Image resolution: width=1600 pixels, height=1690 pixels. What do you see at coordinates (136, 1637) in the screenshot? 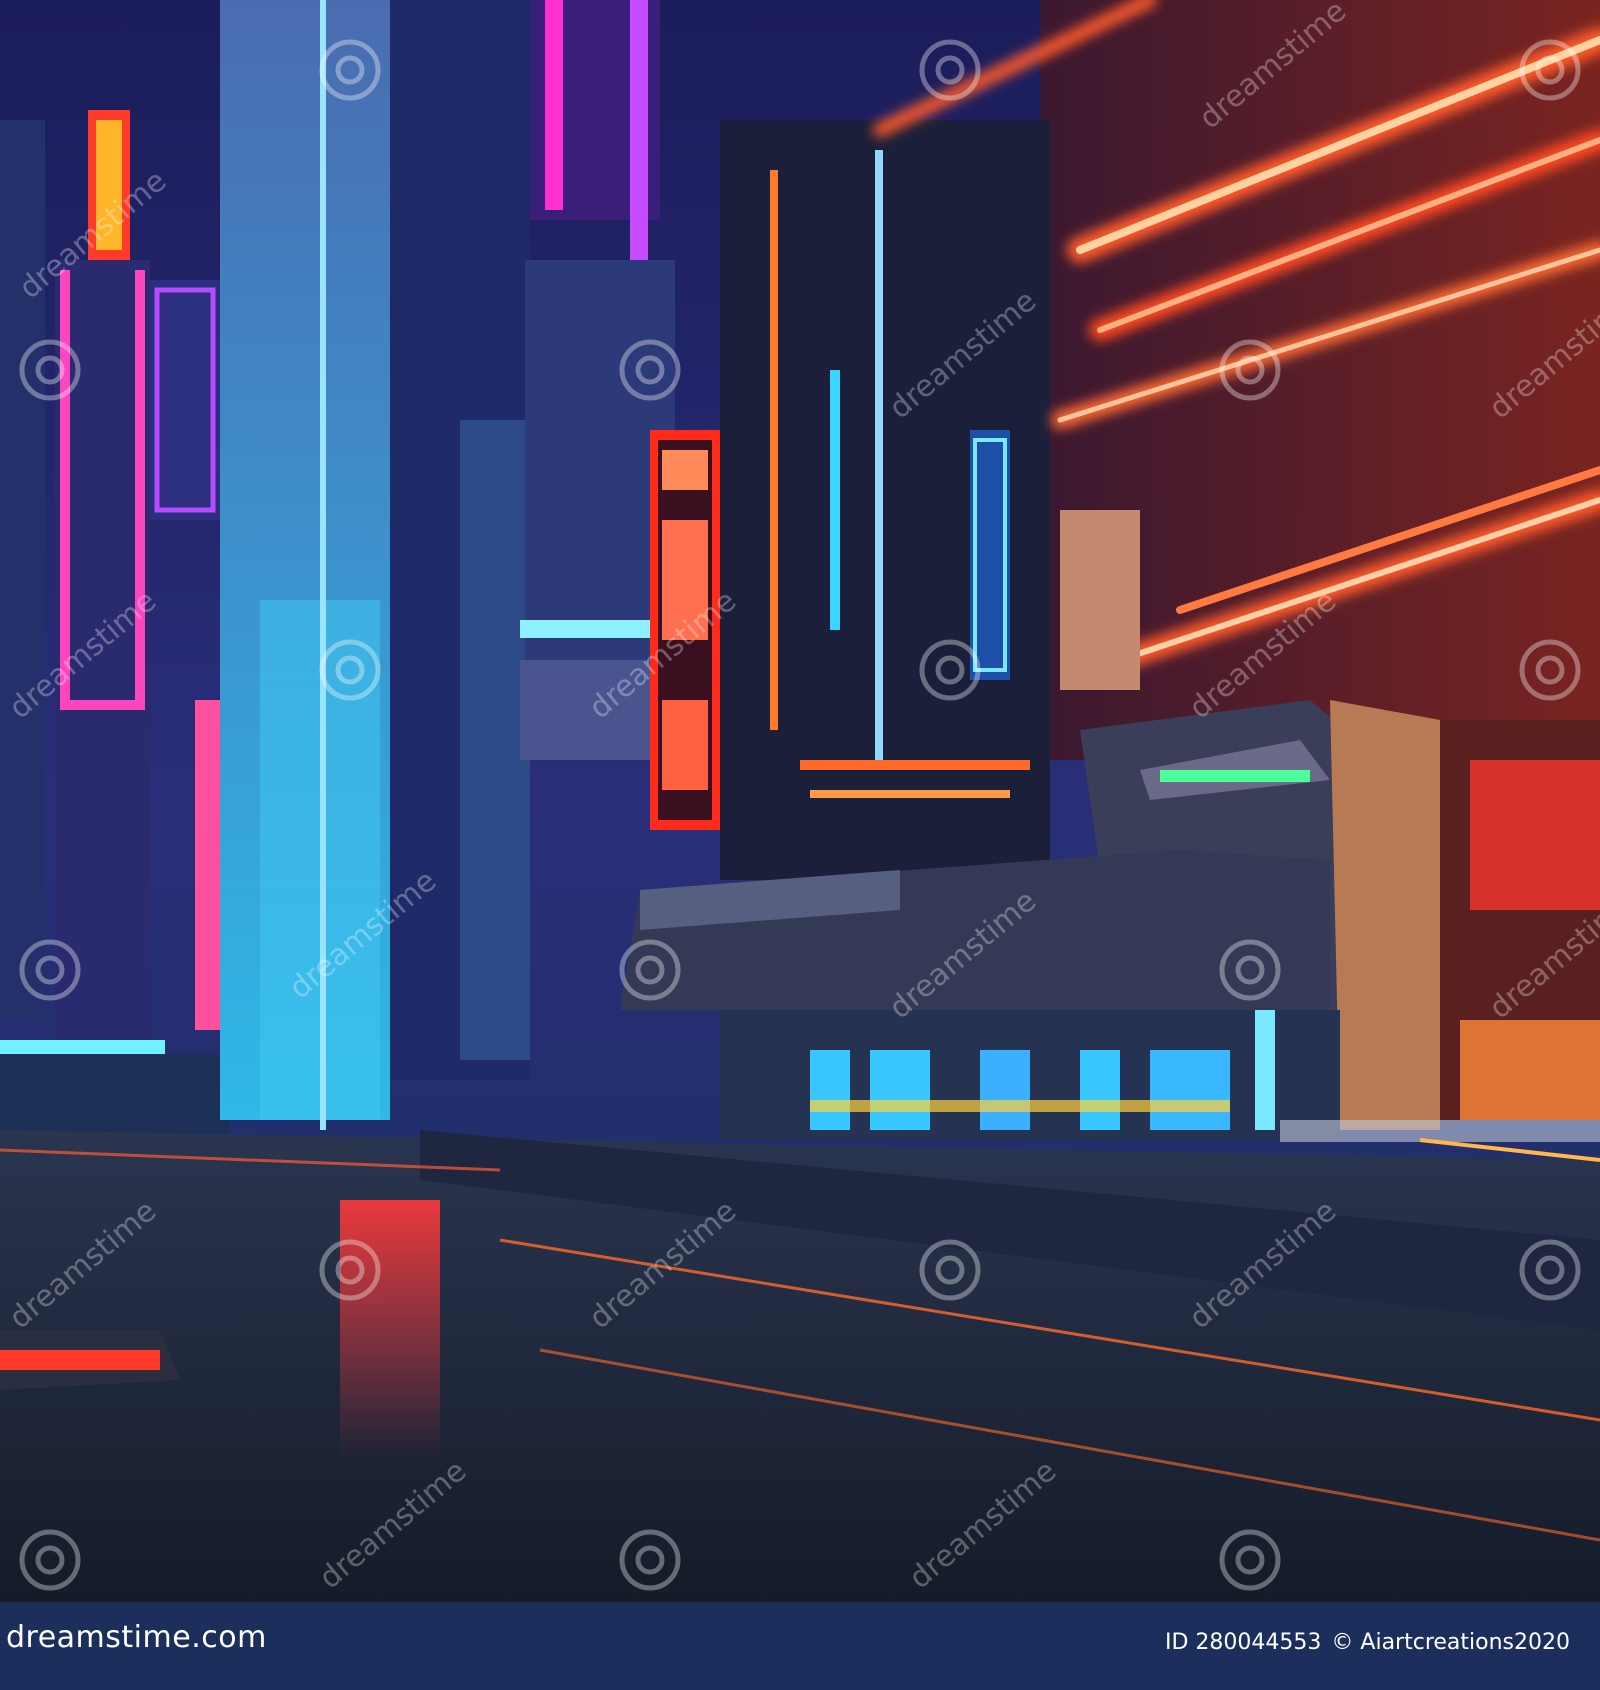
I see `dreamstime-logo: dreamstime.com` at bounding box center [136, 1637].